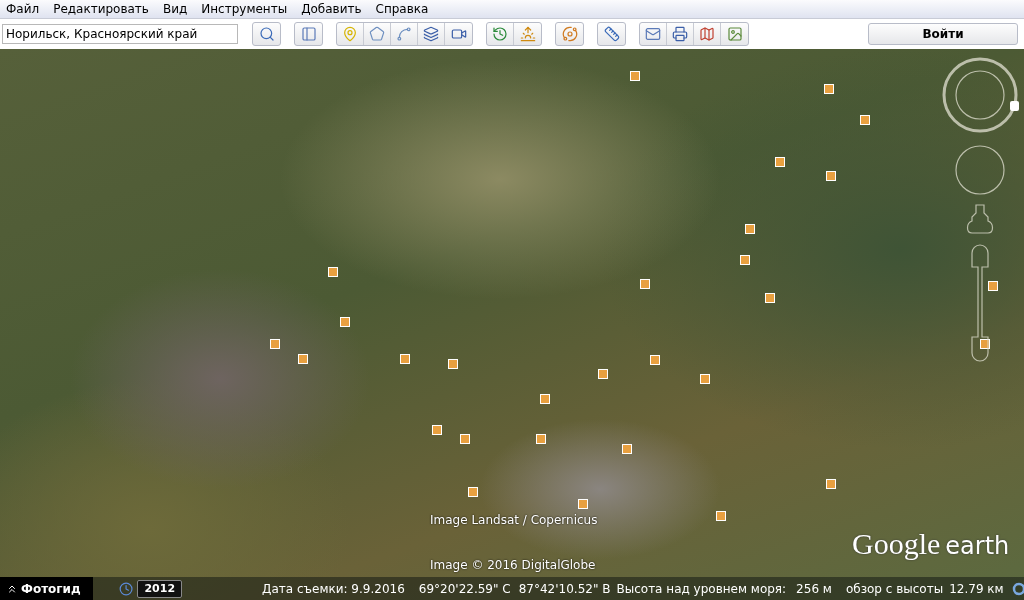  Describe the element at coordinates (266, 34) in the screenshot. I see `search-icon` at that location.